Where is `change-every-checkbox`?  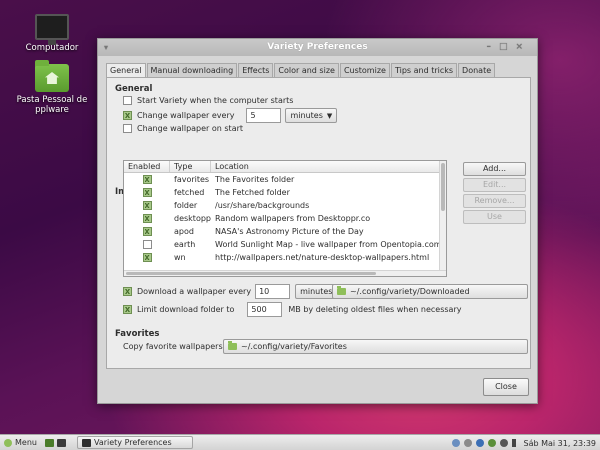
change-every-checkbox is located at coordinates (127, 115).